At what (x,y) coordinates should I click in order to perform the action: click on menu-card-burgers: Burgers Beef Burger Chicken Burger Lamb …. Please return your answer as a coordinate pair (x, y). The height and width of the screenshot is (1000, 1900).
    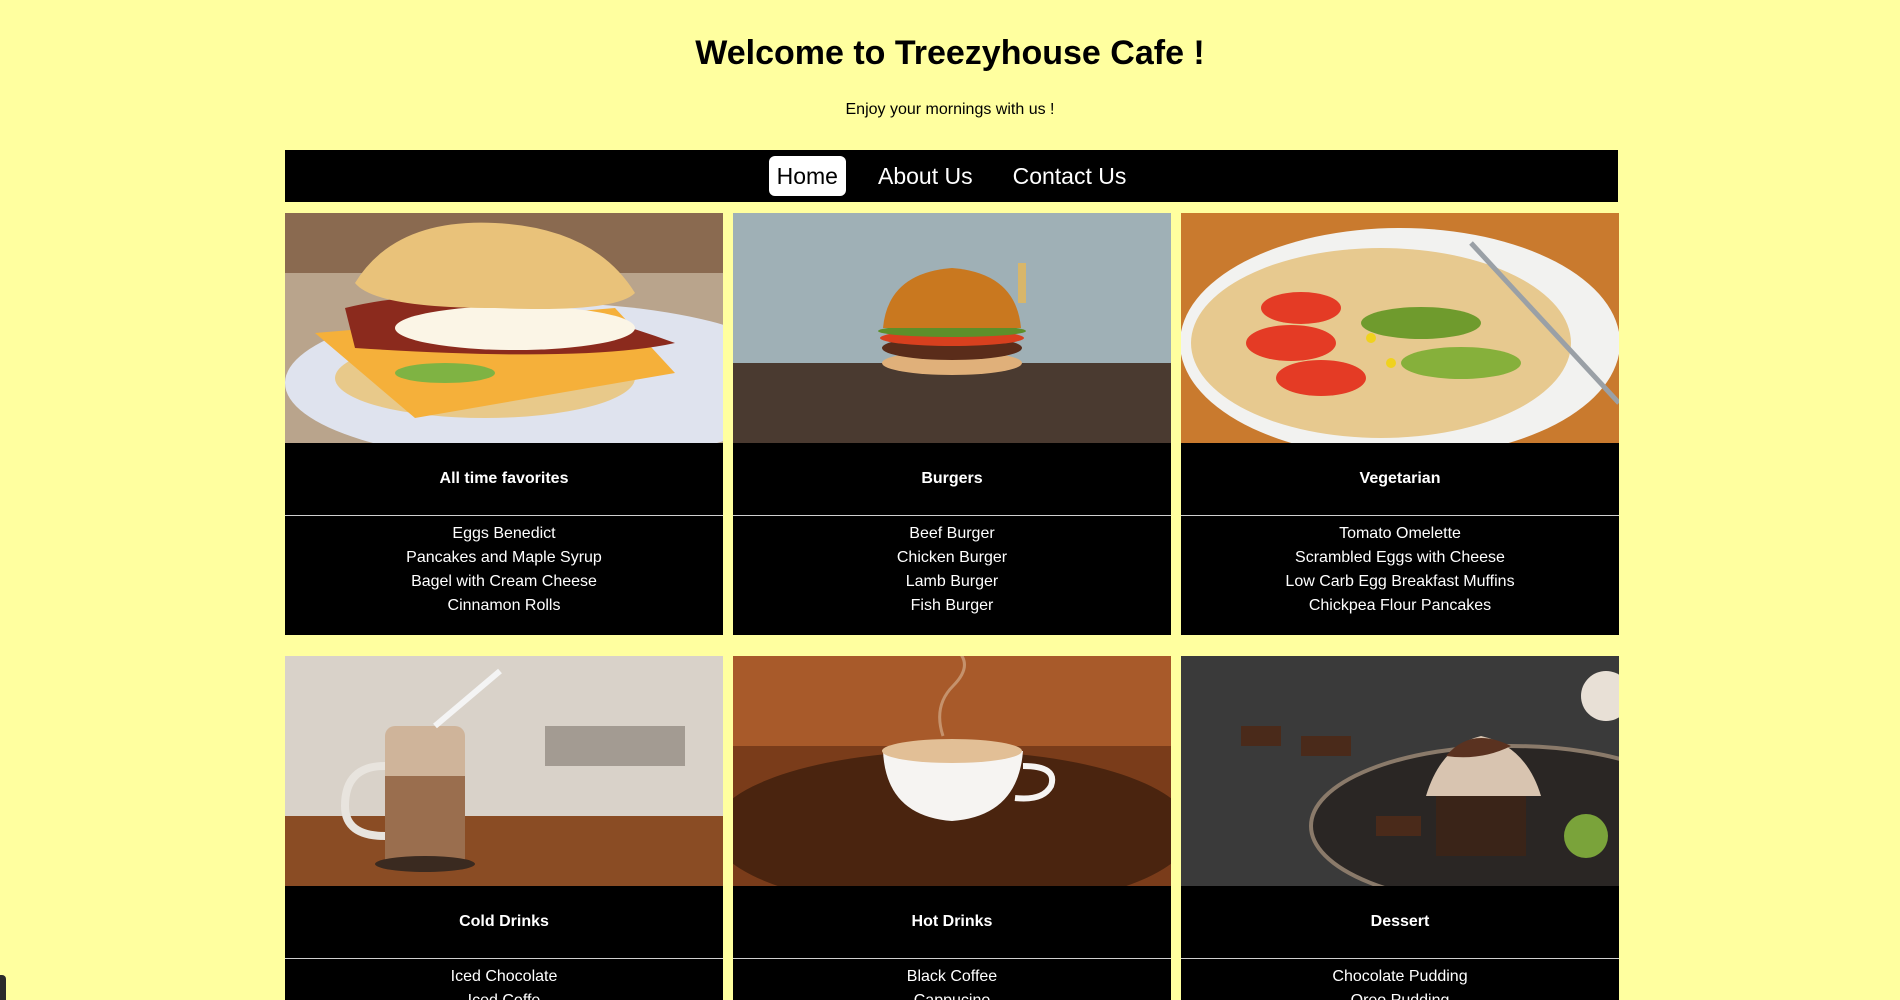
    Looking at the image, I should click on (952, 424).